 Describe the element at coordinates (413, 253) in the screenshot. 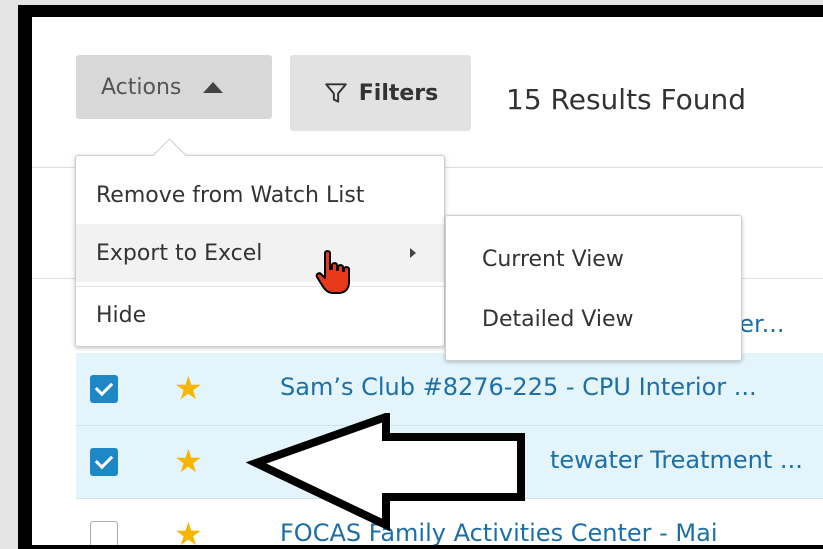

I see `chevron-right-icon` at that location.